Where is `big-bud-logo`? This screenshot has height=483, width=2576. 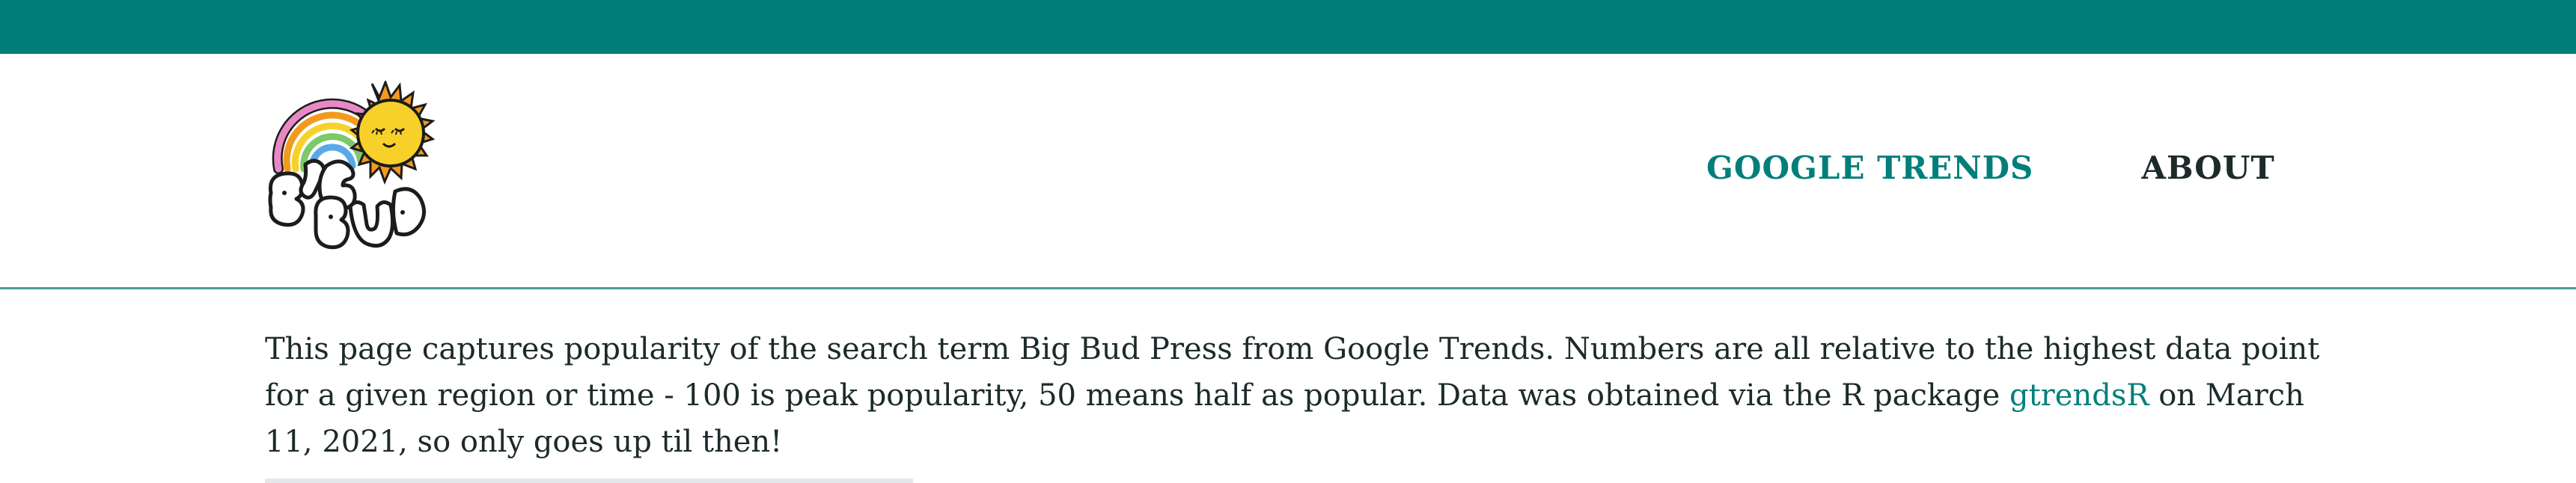
big-bud-logo is located at coordinates (353, 169).